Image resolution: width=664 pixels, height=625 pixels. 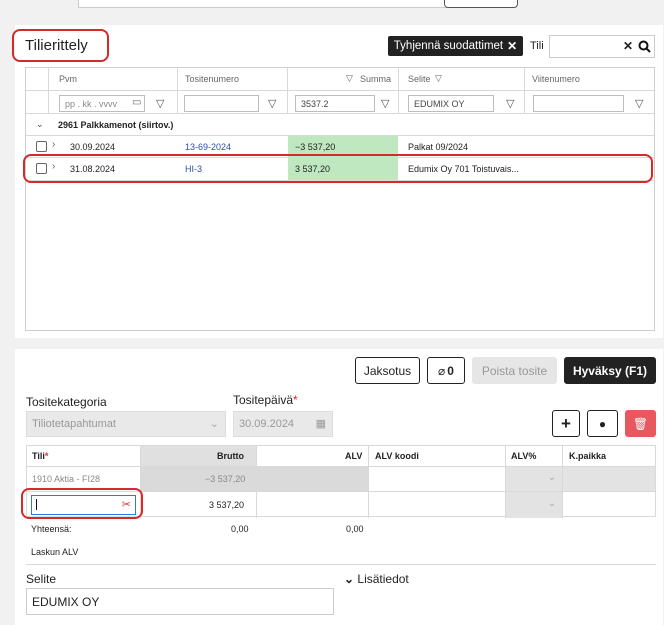 What do you see at coordinates (225, 479) in the screenshot?
I see `row-brutto: −3 537,20` at bounding box center [225, 479].